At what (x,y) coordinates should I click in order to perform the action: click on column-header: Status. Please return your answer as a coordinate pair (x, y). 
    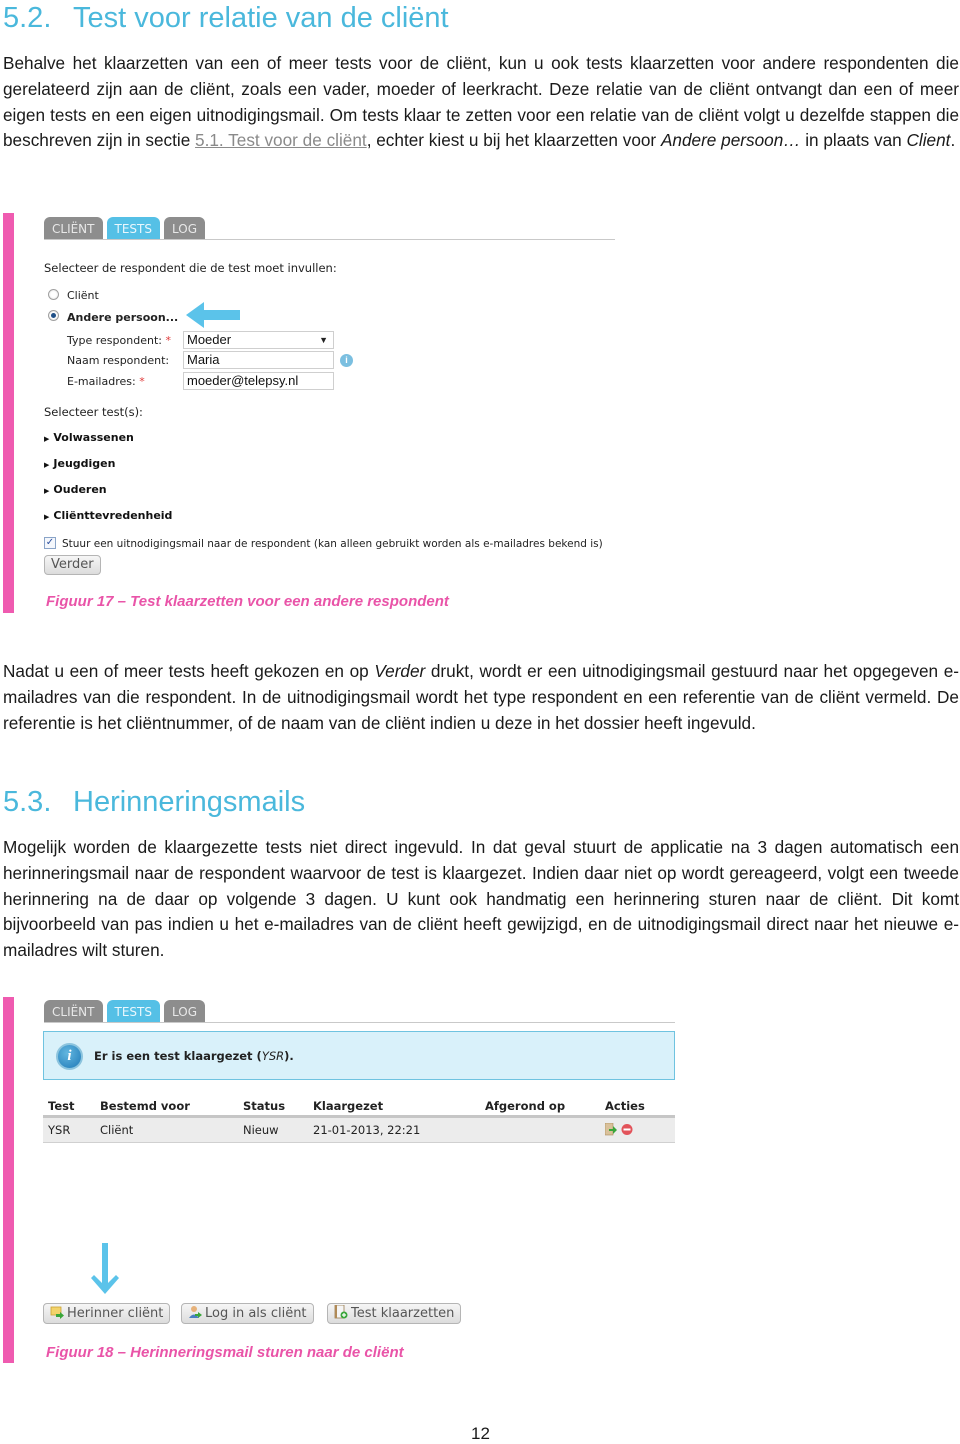
    Looking at the image, I should click on (273, 1107).